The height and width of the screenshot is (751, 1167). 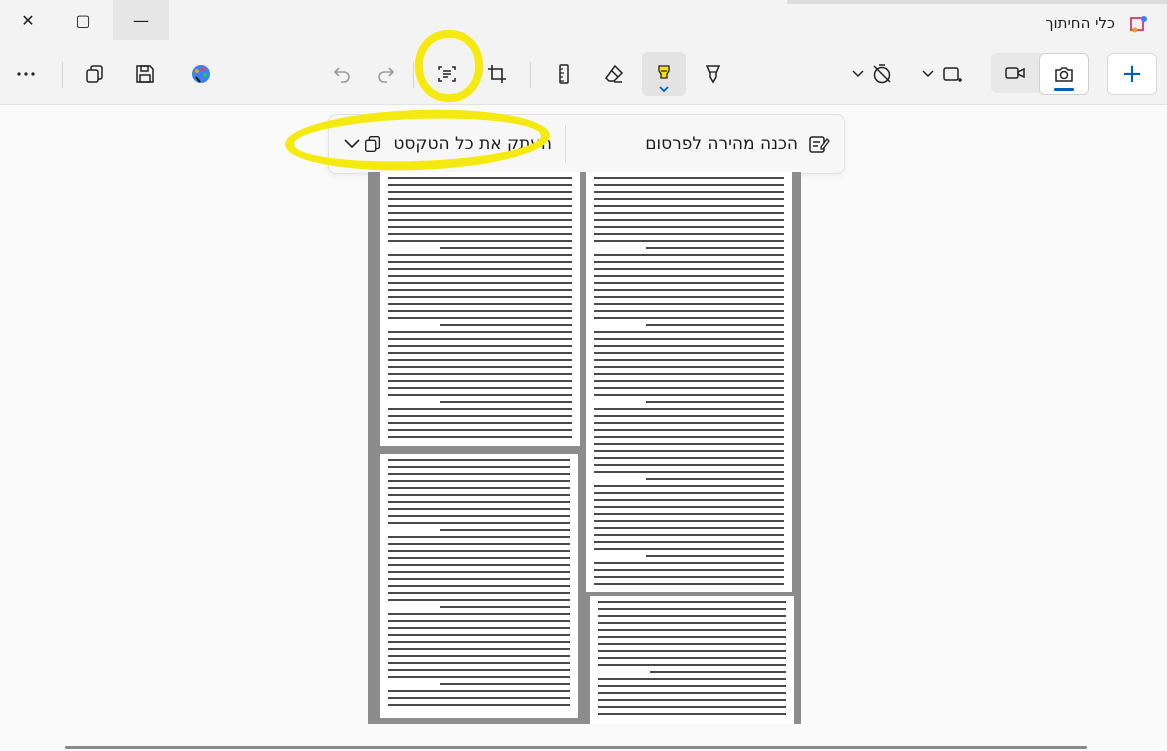 I want to click on new-snip-button: +, so click(x=1132, y=74).